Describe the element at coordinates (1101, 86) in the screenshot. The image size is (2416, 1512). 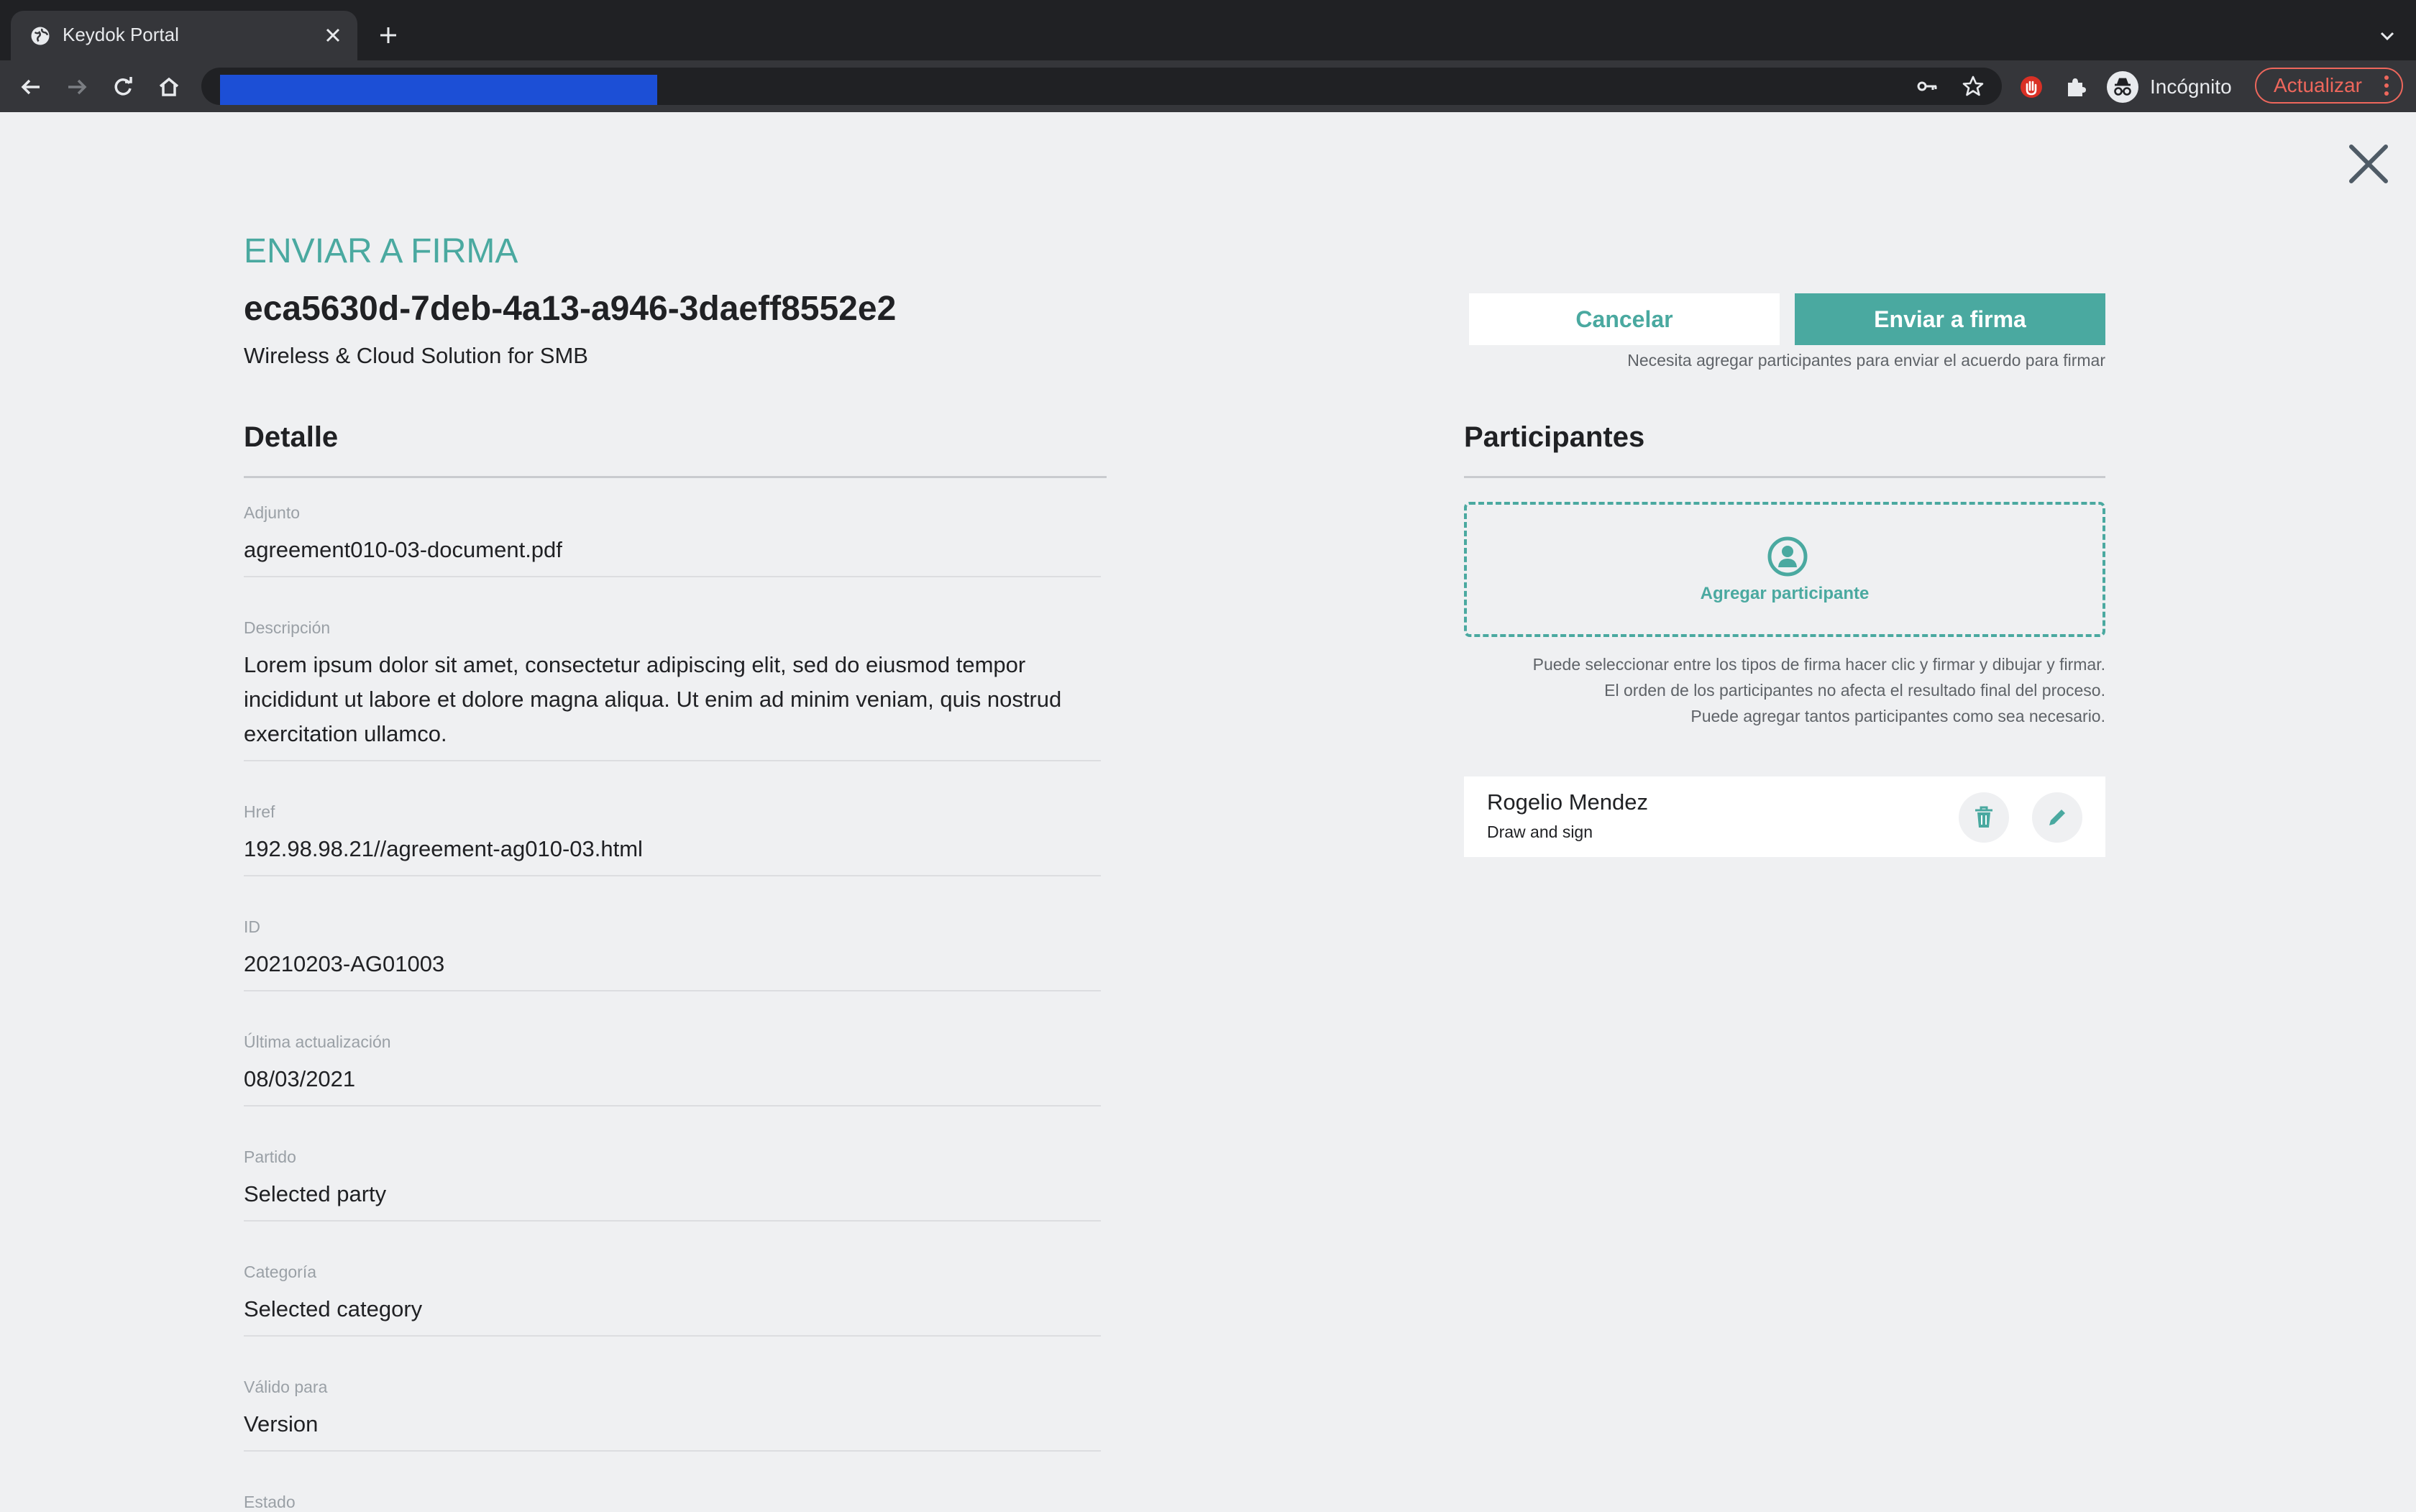
I see `address-bar` at that location.